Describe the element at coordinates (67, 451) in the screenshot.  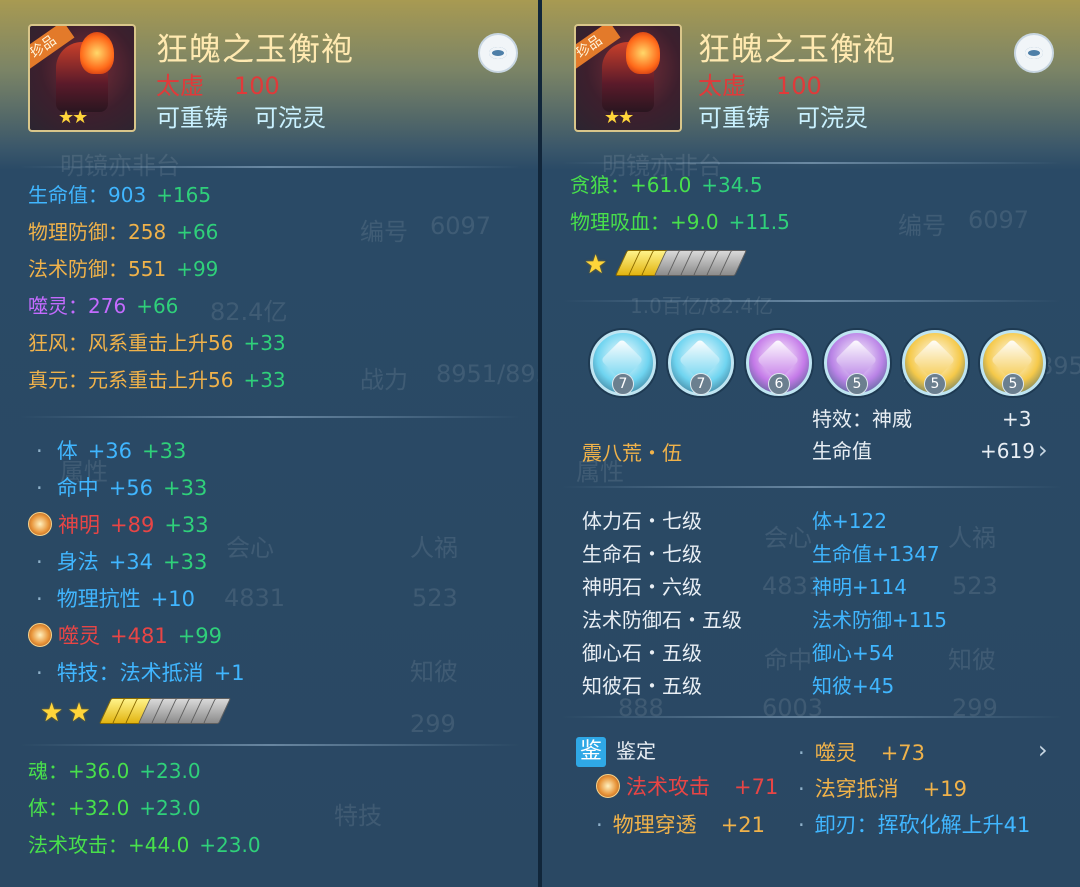
I see `attribute-label: 体` at that location.